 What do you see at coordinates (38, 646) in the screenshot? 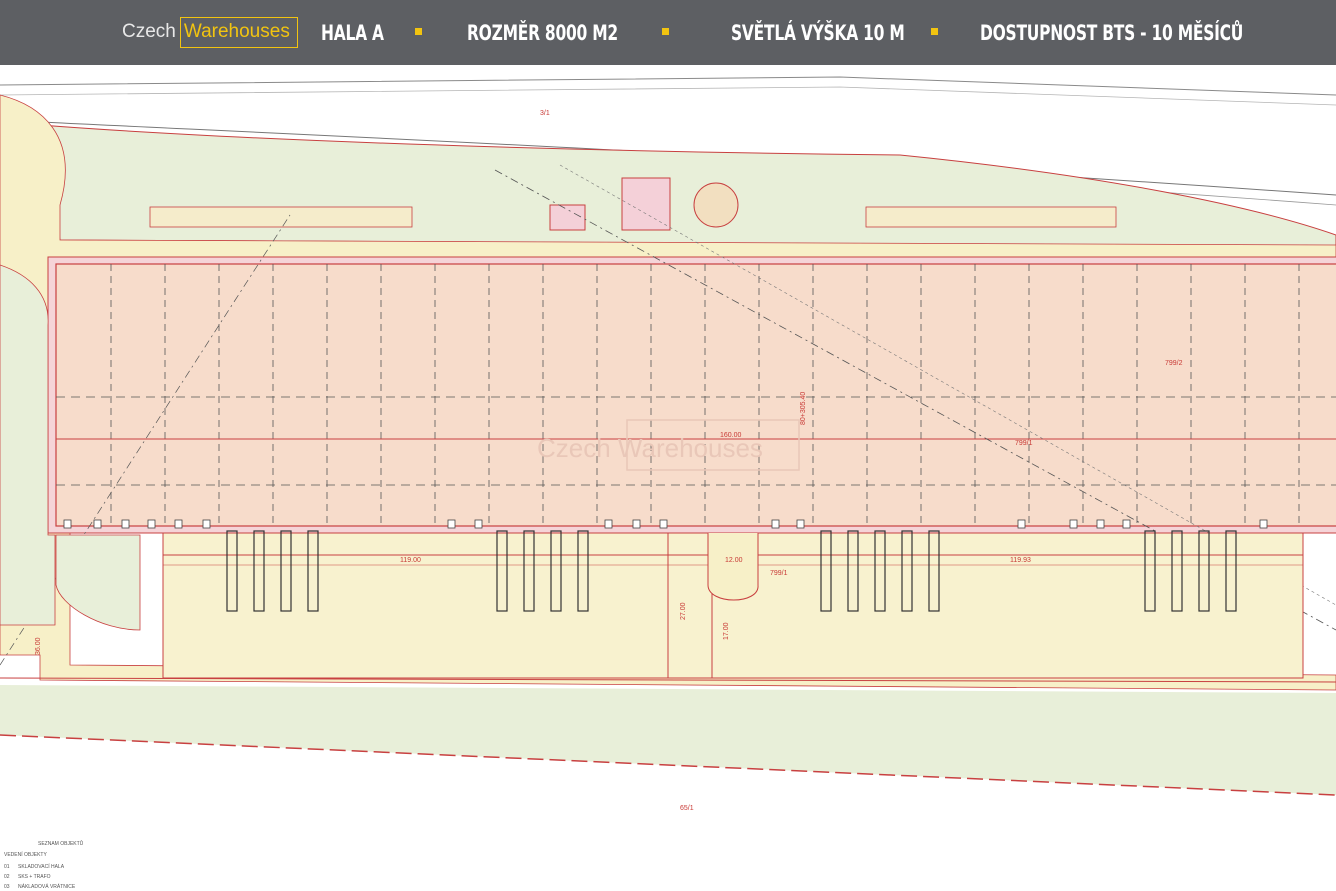
I see `dimension-label: 36.00` at bounding box center [38, 646].